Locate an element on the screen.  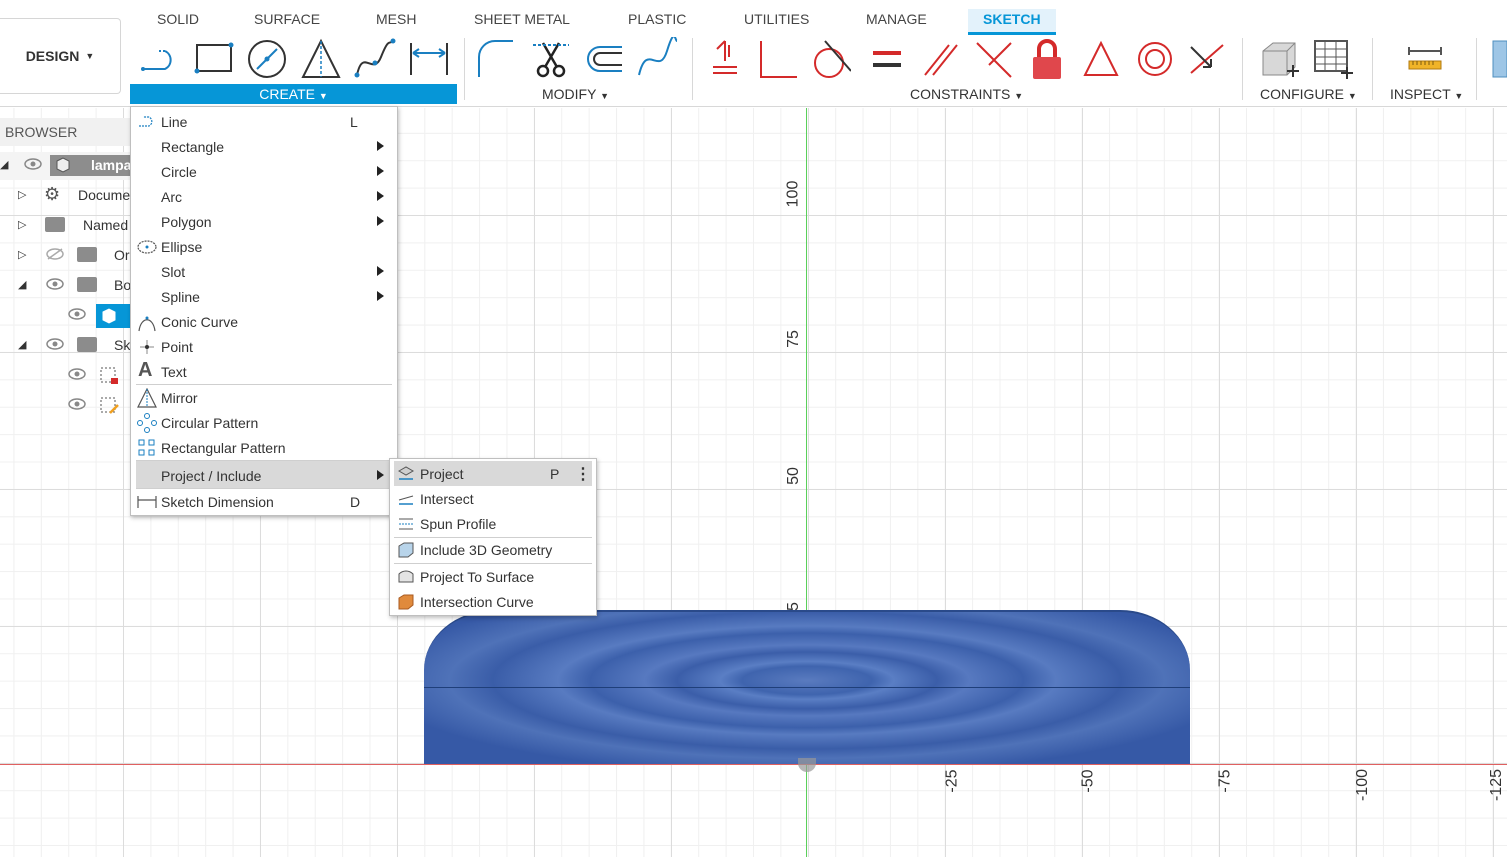
menu-item-sketch-dimension: Sketch Dimension D is located at coordinates (264, 501).